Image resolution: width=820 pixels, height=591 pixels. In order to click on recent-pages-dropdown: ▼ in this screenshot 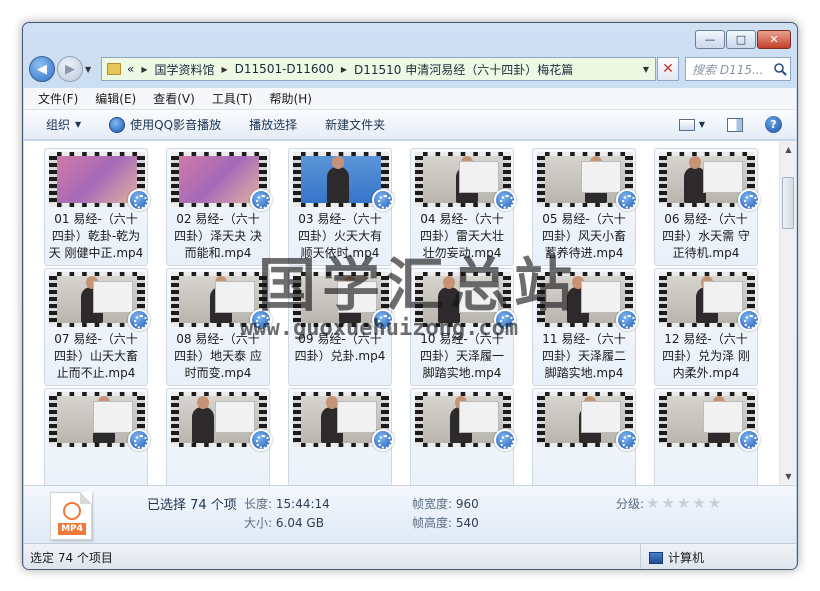, I will do `click(91, 69)`.